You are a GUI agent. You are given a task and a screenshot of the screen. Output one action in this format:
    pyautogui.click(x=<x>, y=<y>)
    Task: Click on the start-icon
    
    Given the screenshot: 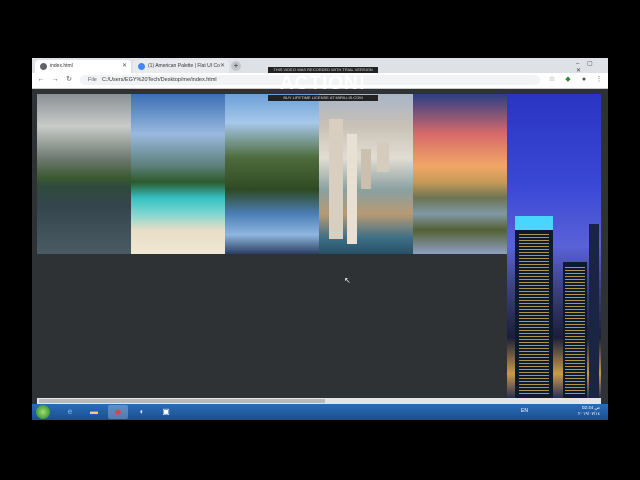 What is the action you would take?
    pyautogui.click(x=43, y=412)
    